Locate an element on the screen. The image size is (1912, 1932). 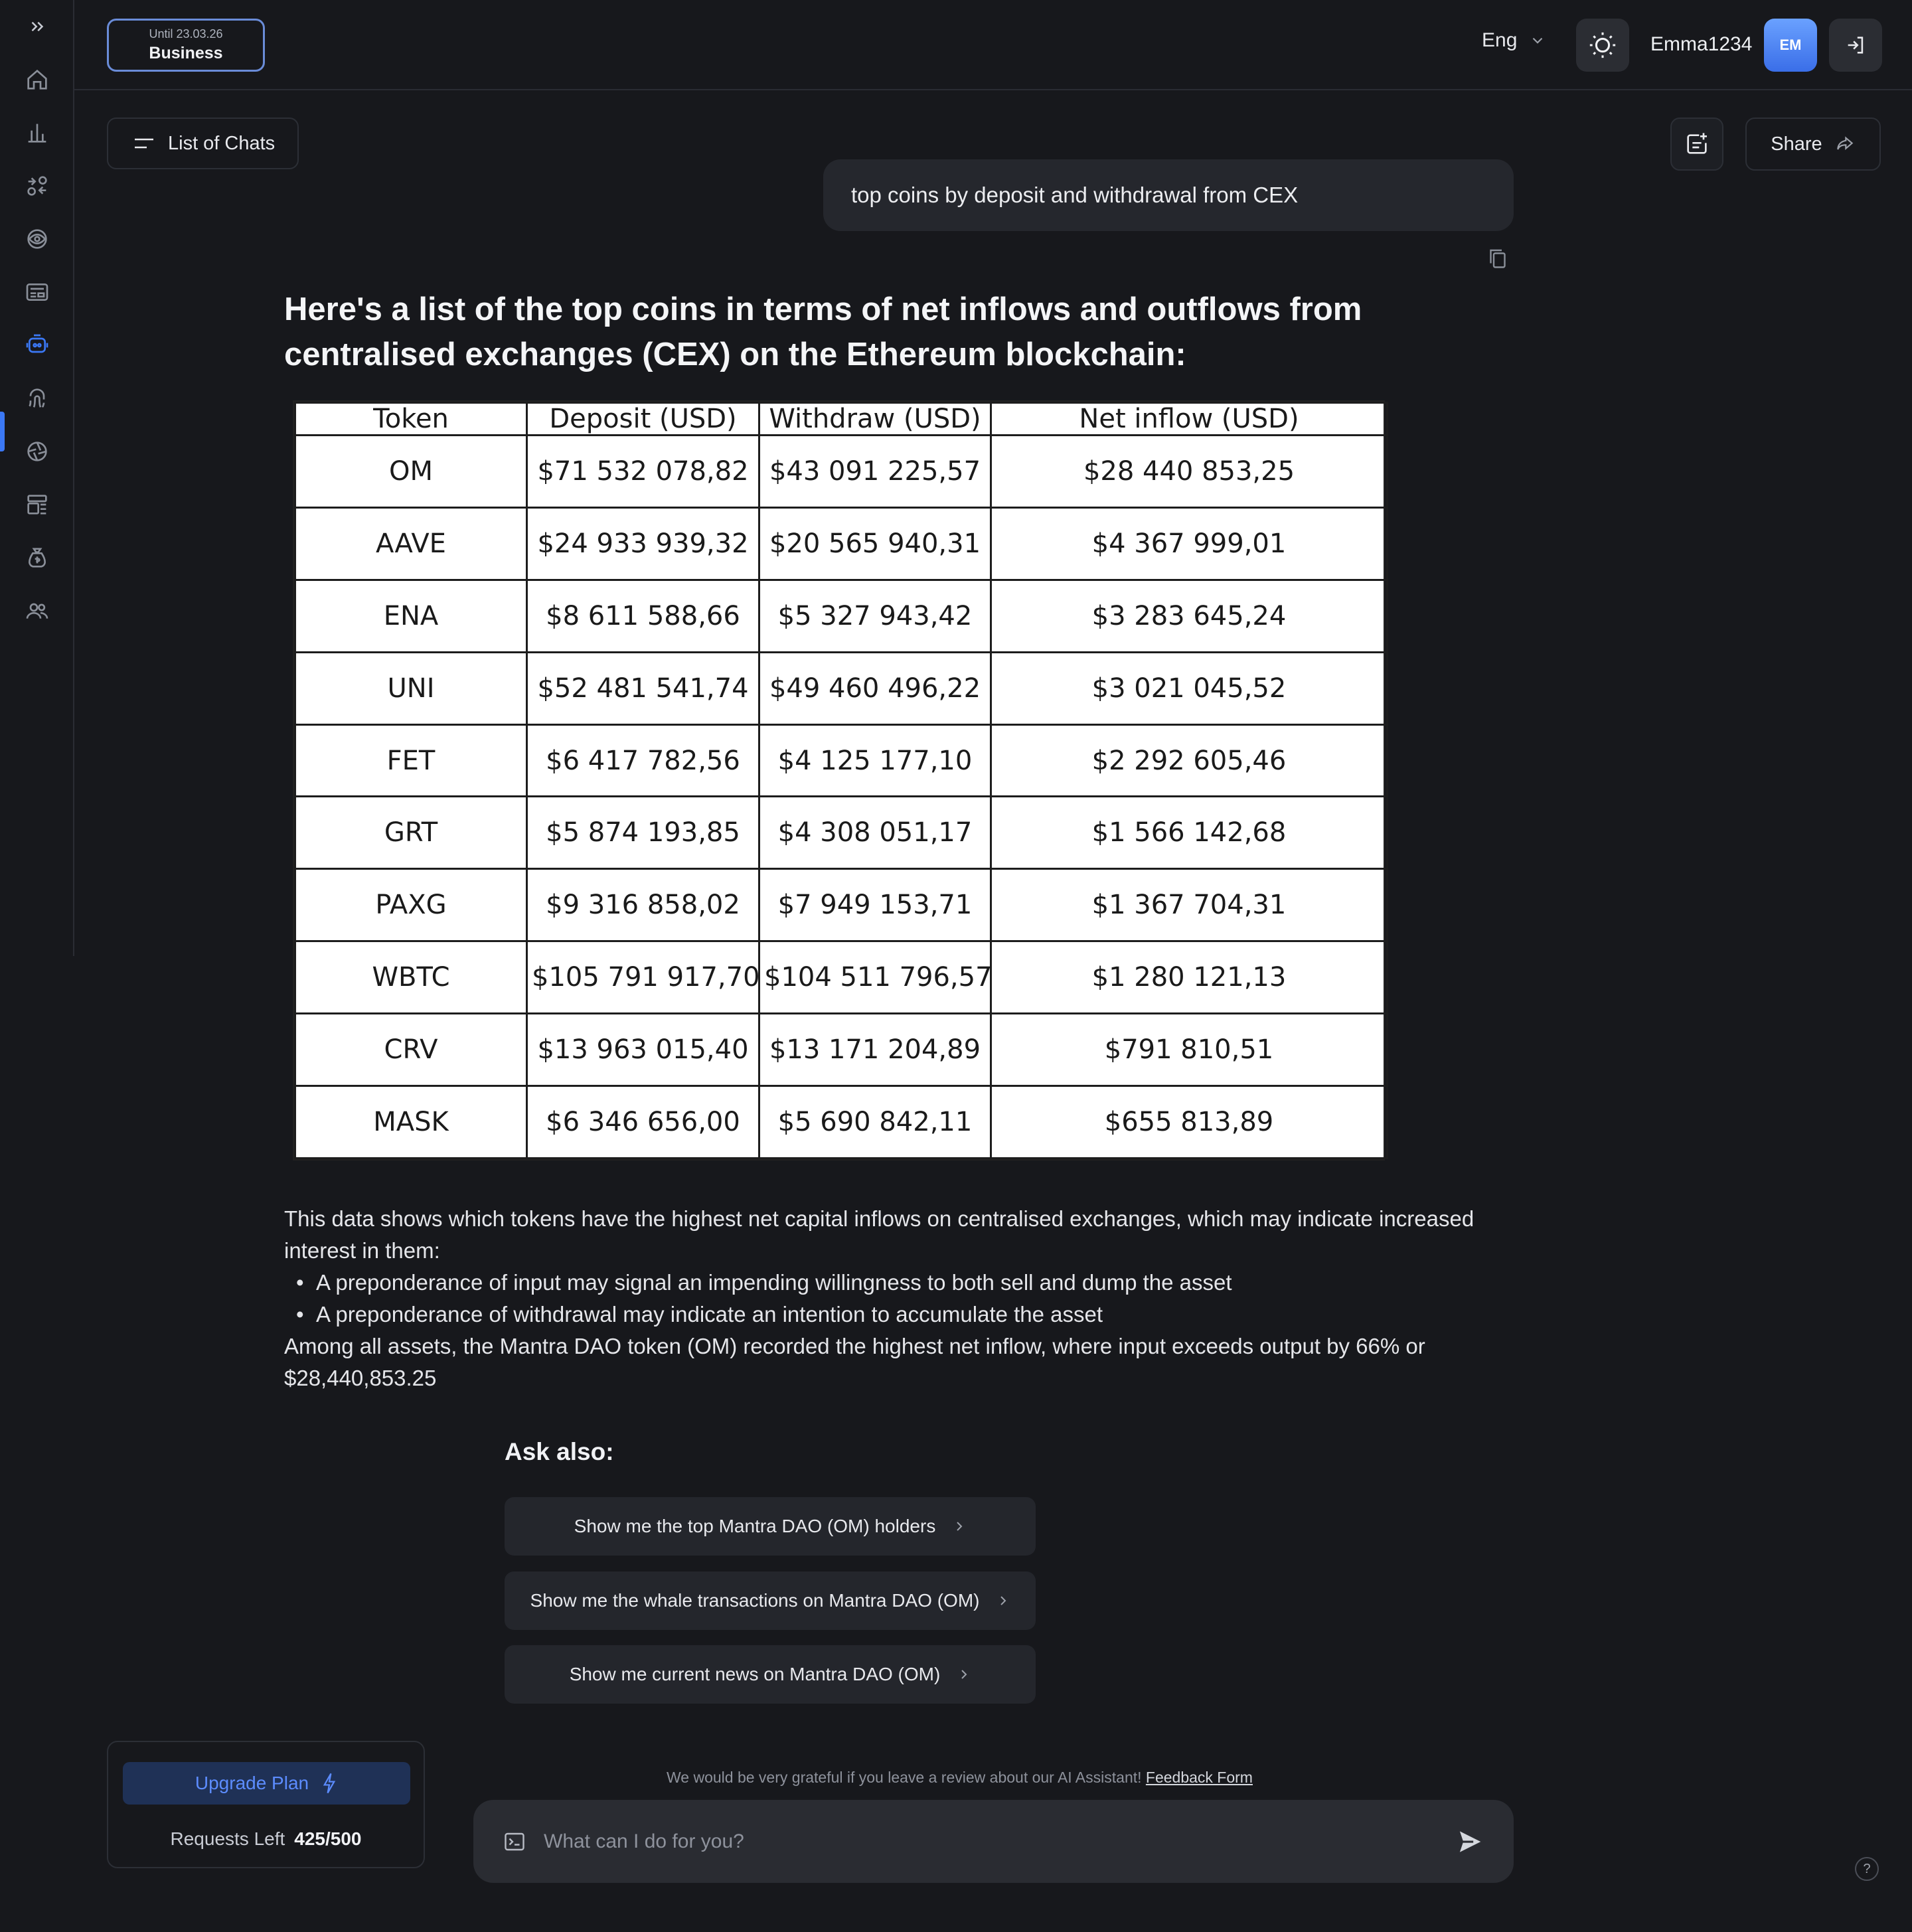
logout-icon is located at coordinates (1856, 45).